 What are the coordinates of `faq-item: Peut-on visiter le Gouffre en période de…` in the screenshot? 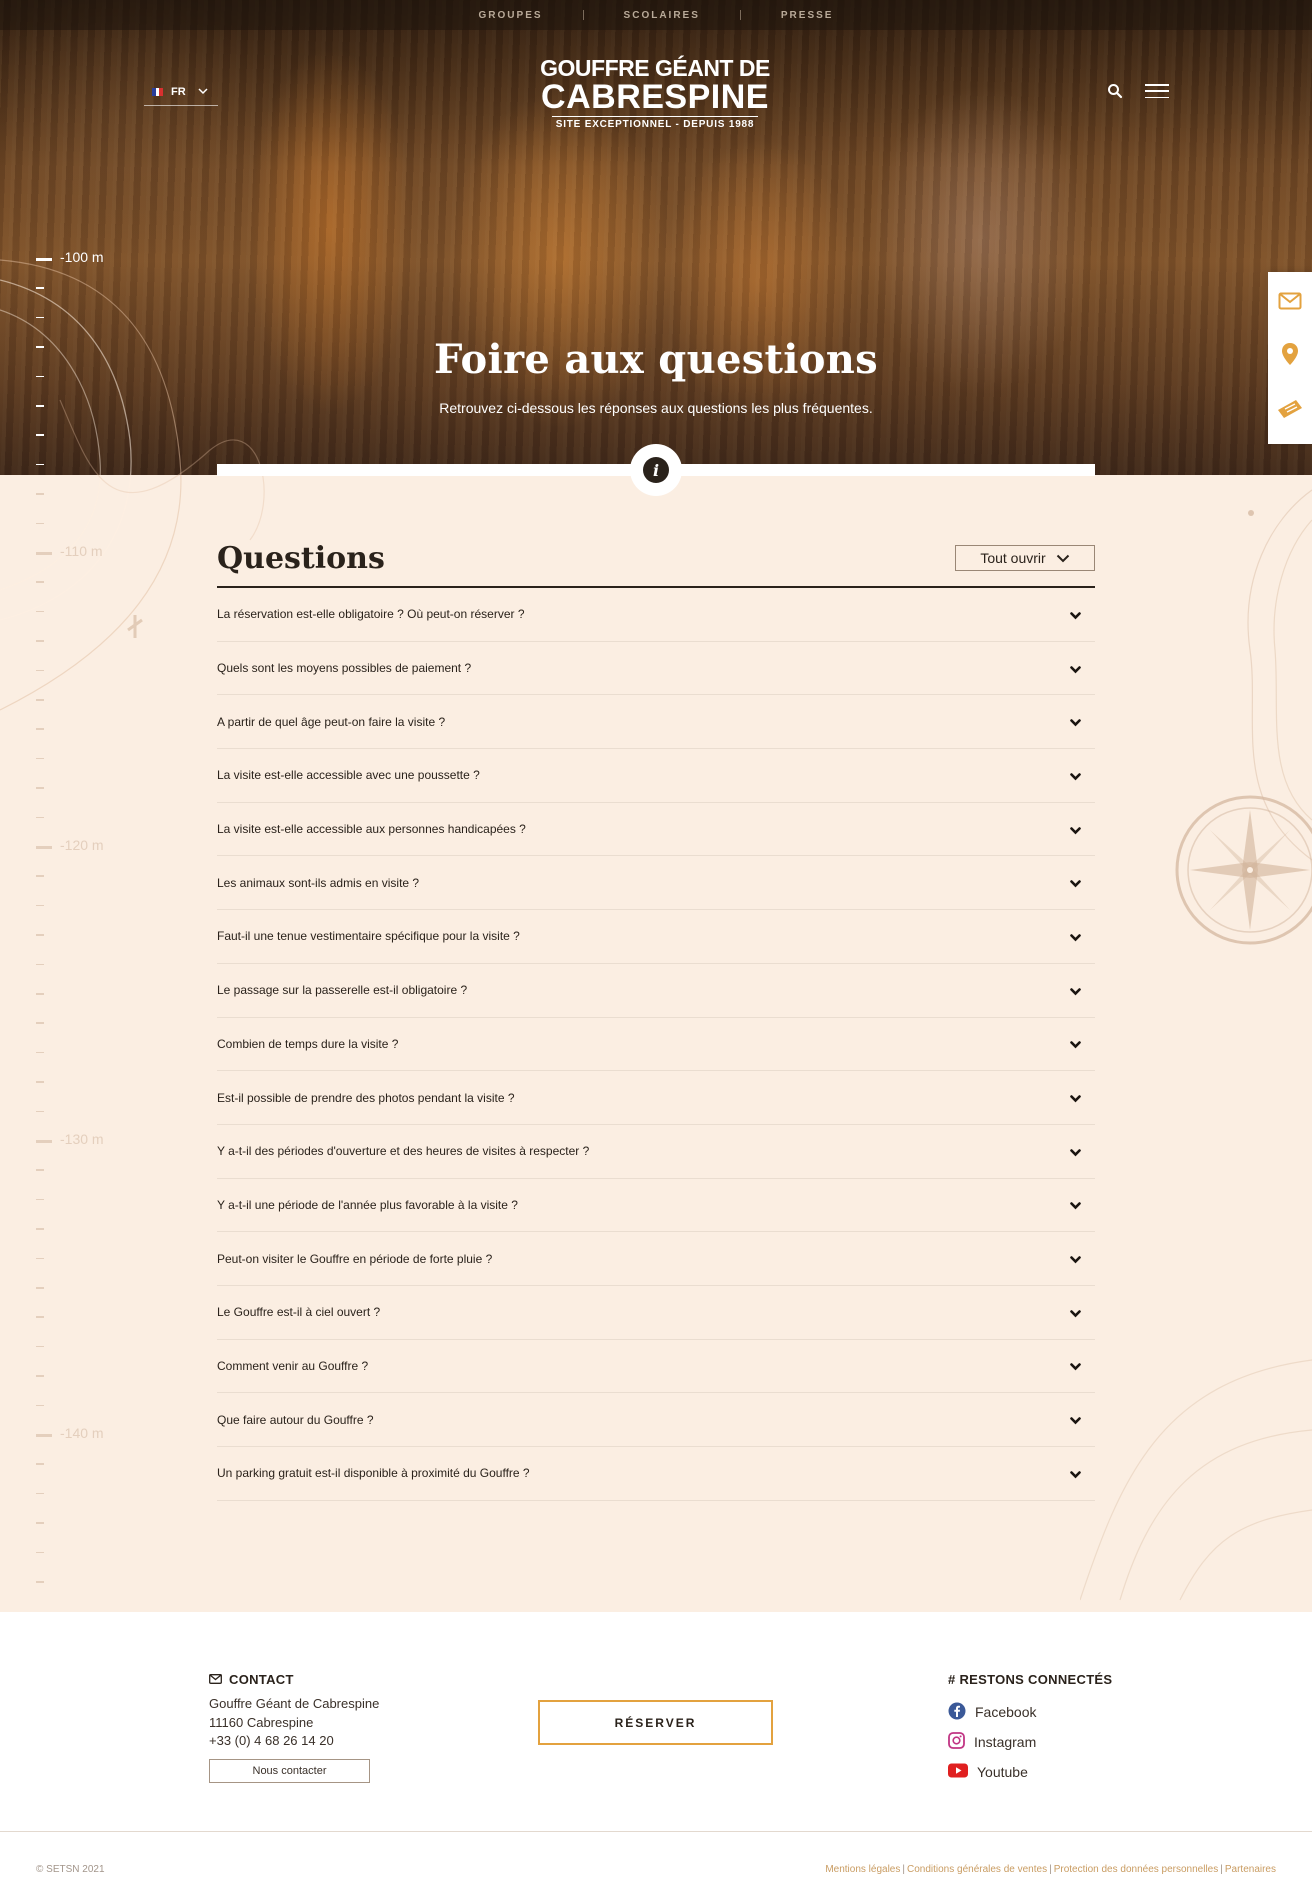 It's located at (656, 1259).